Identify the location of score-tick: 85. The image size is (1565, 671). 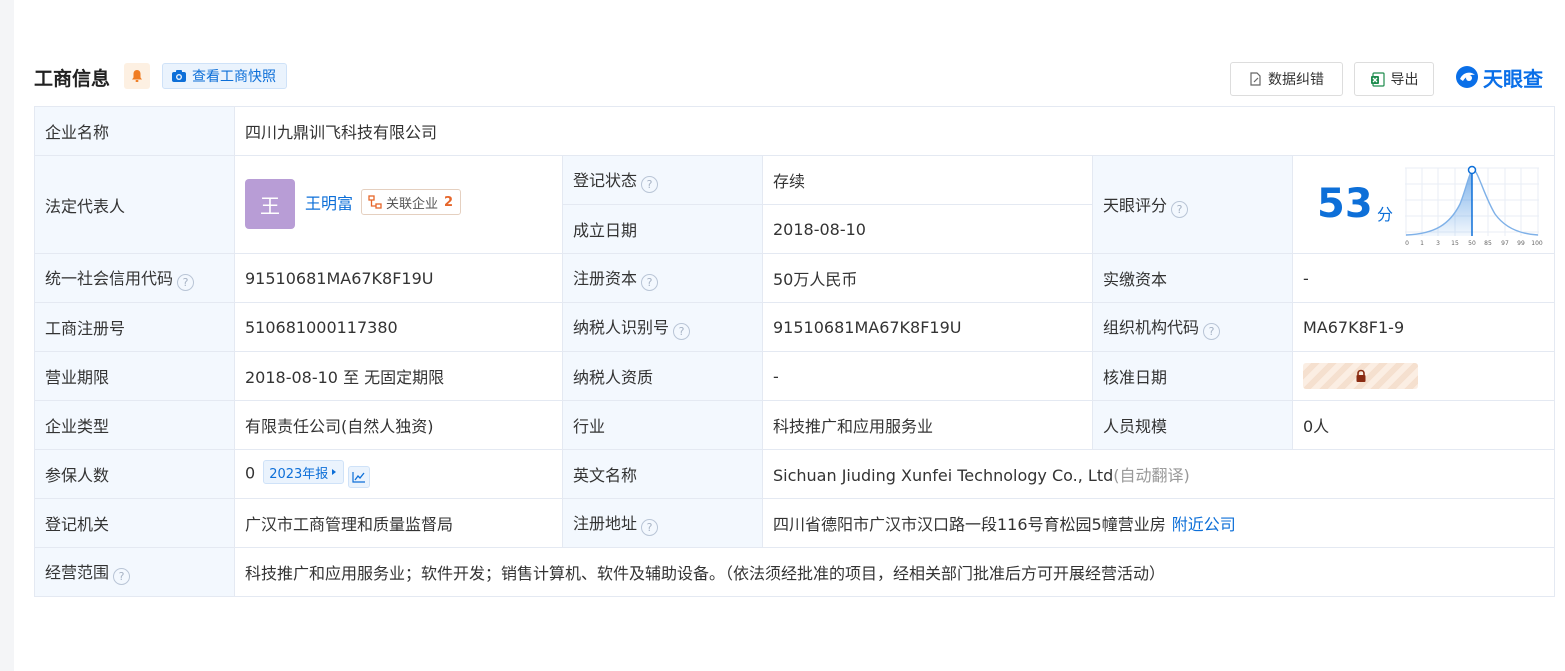
(1488, 243).